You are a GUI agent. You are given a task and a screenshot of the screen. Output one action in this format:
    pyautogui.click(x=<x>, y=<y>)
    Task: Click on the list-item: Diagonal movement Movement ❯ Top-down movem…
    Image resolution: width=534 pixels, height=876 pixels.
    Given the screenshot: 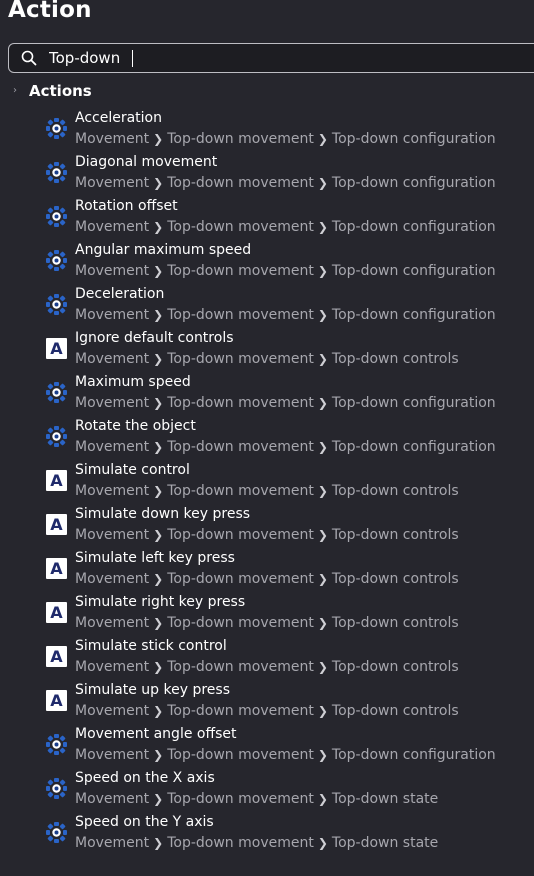 What is the action you would take?
    pyautogui.click(x=267, y=174)
    